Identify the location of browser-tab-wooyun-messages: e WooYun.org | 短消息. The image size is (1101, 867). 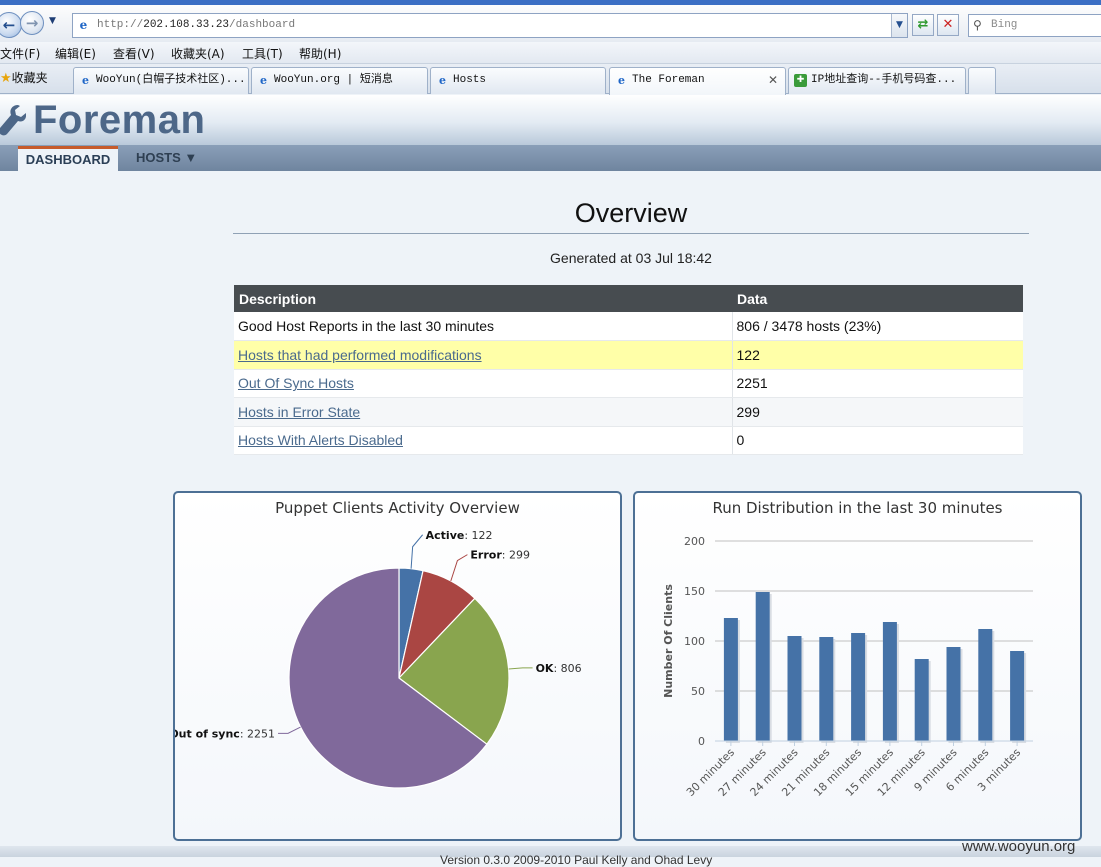
(339, 80).